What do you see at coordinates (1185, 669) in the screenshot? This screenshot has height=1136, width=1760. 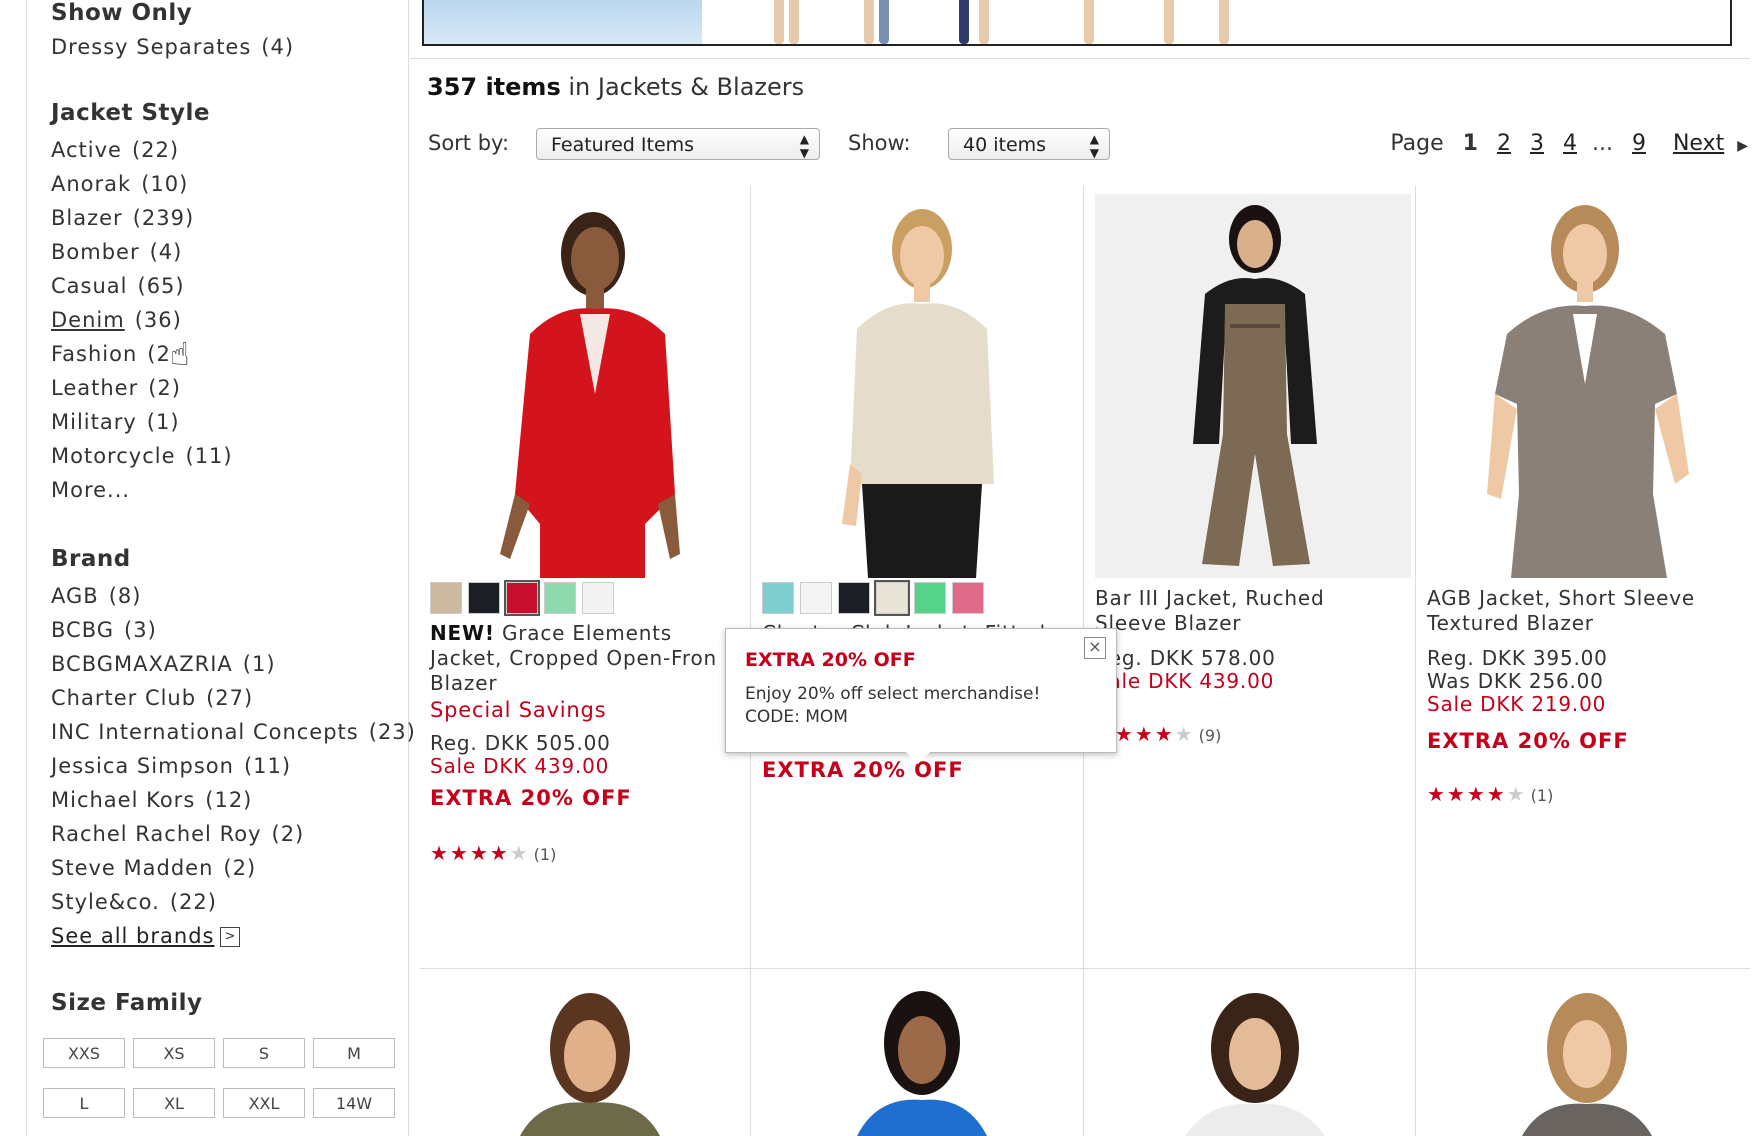 I see `product-price: Reg. DKK 578.00 Sale DKK 439.00` at bounding box center [1185, 669].